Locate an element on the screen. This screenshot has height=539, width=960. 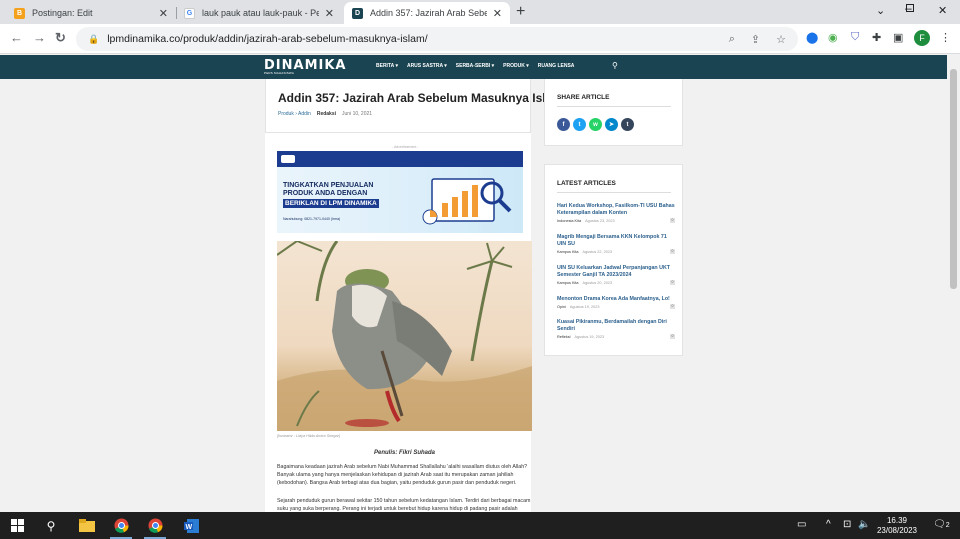
chevron-up-icon: ^ is located at coordinates (828, 524).